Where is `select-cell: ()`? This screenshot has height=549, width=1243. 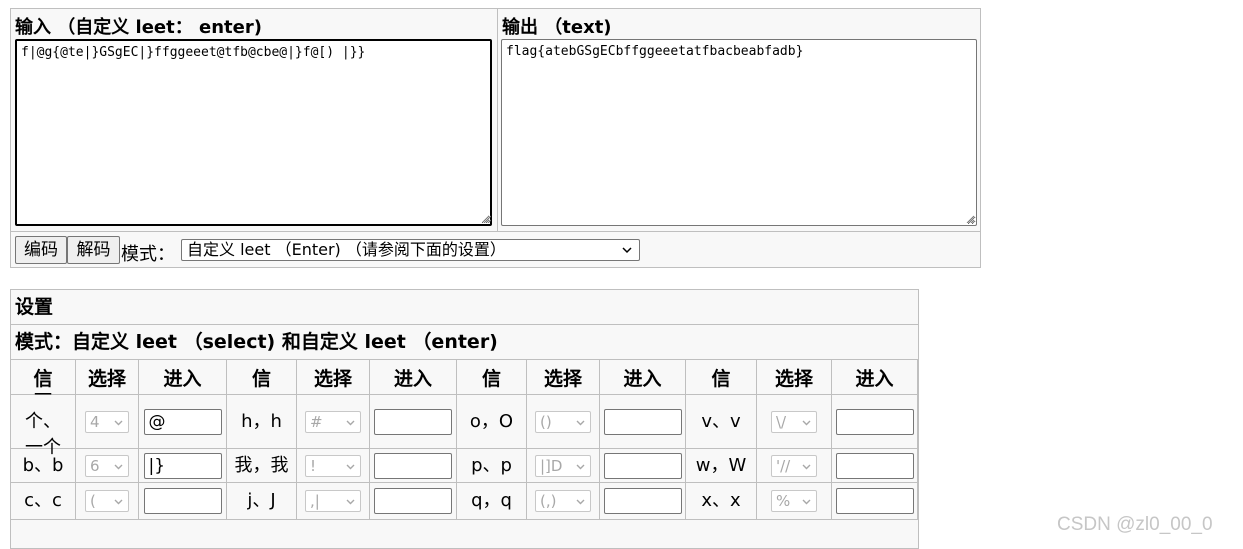 select-cell: () is located at coordinates (563, 422).